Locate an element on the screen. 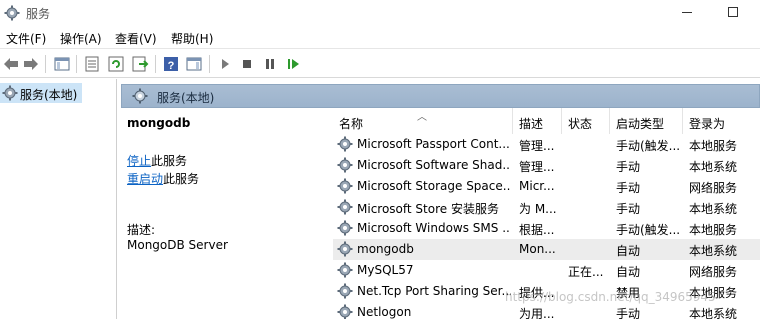 Image resolution: width=760 pixels, height=319 pixels. help-icon: ? is located at coordinates (171, 64).